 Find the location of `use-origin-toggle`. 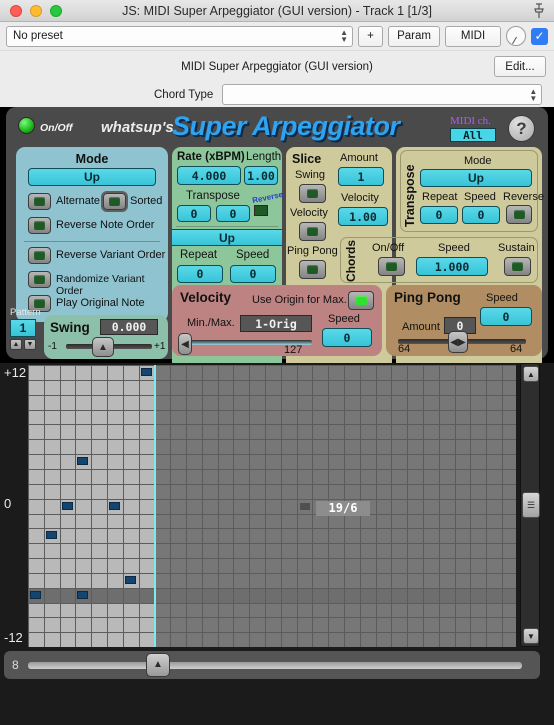

use-origin-toggle is located at coordinates (361, 300).